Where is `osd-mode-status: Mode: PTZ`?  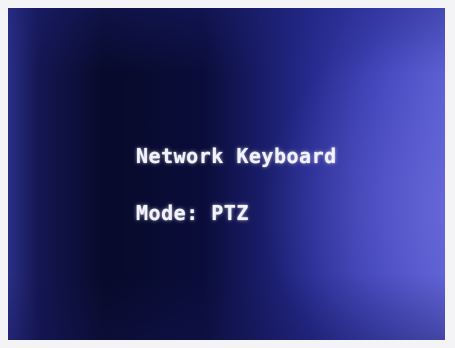 osd-mode-status: Mode: PTZ is located at coordinates (192, 213).